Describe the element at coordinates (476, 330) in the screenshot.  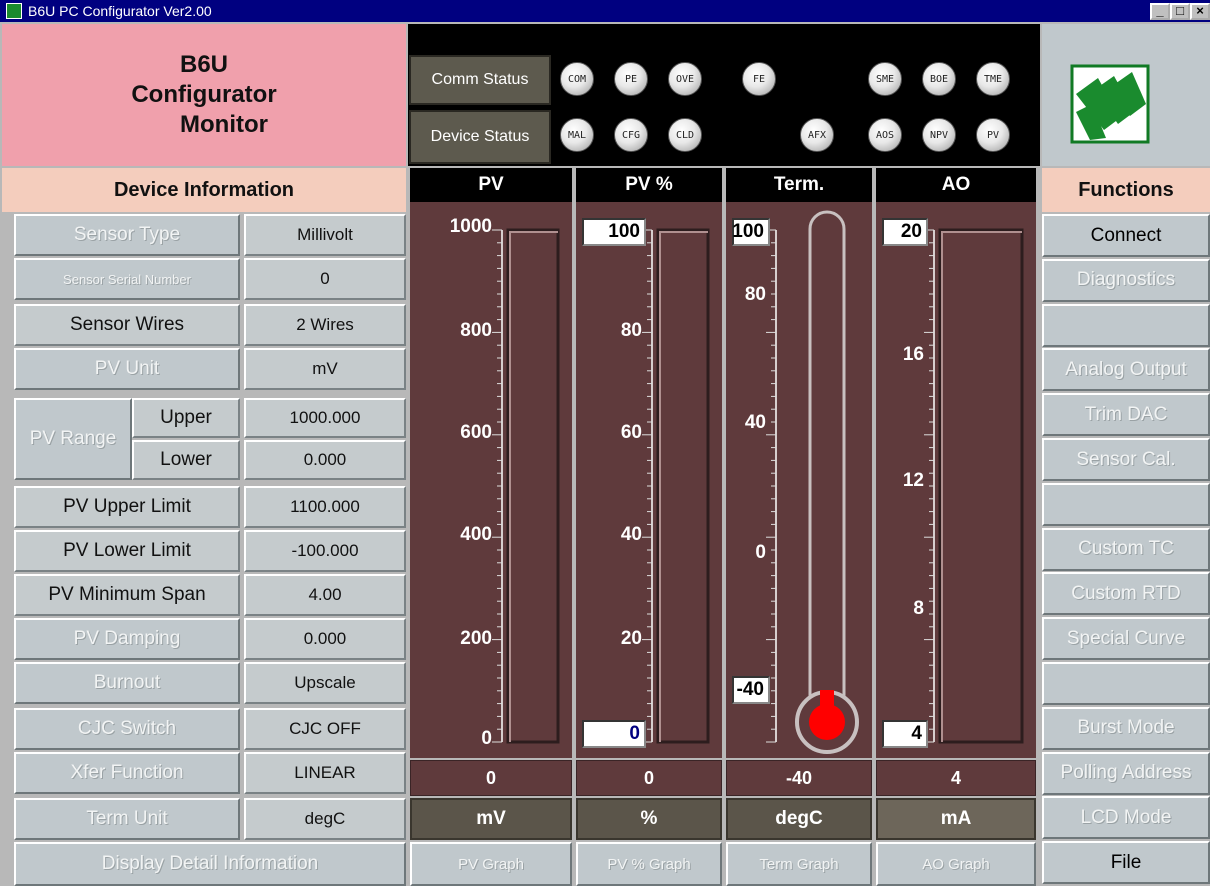
I see `pv-tick-label: 800` at that location.